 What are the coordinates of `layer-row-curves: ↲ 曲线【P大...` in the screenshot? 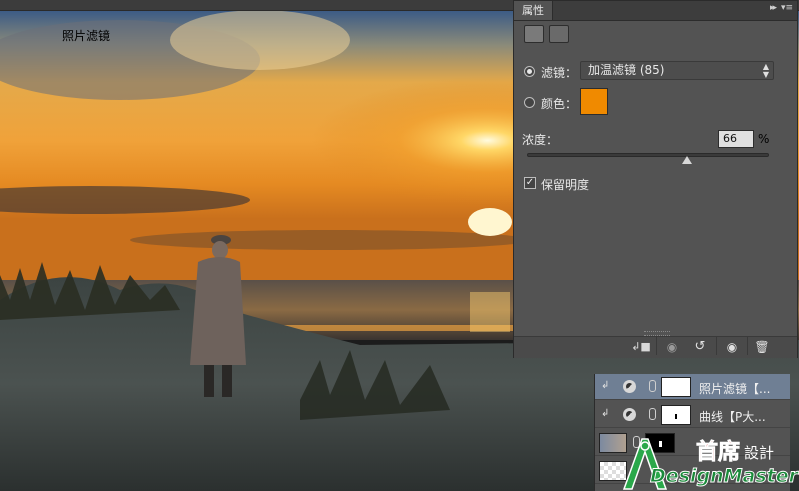 It's located at (692, 415).